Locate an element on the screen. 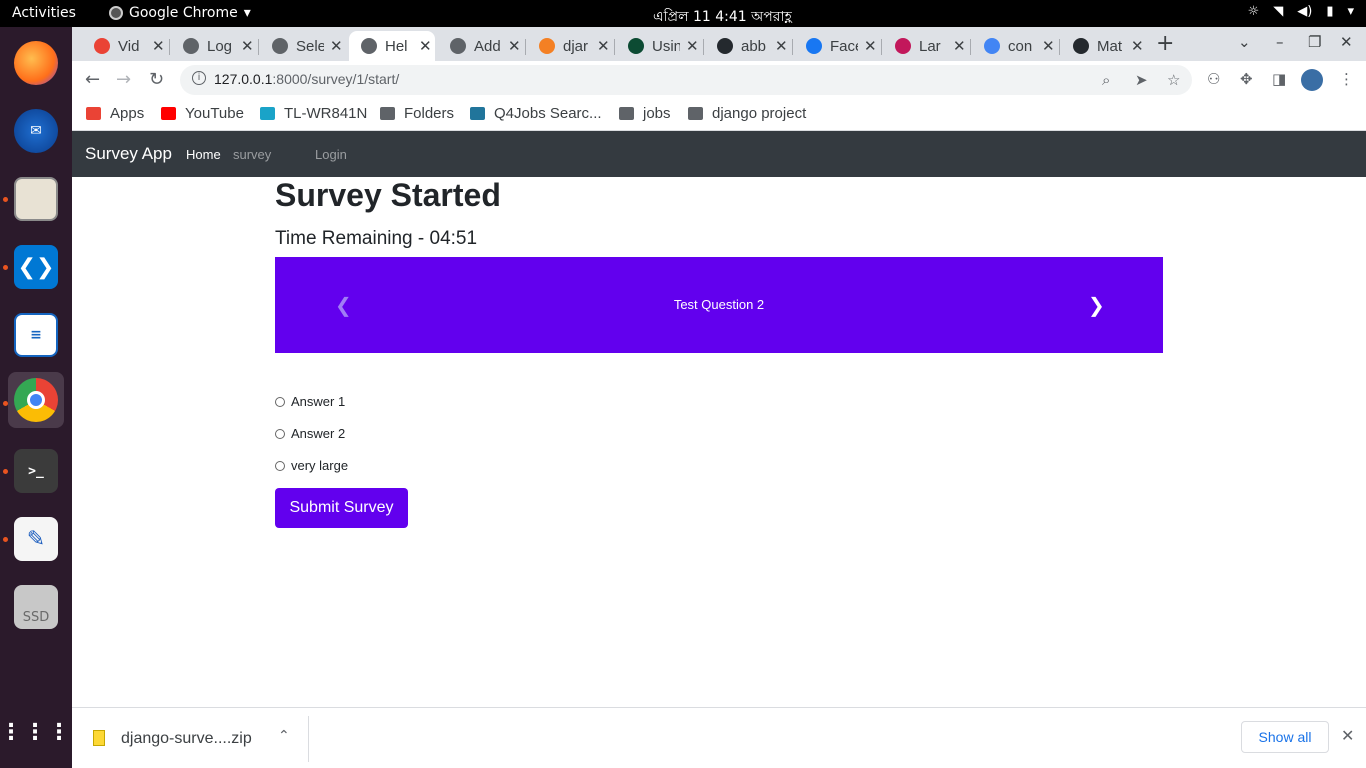  bookmark-icon is located at coordinates (267, 113).